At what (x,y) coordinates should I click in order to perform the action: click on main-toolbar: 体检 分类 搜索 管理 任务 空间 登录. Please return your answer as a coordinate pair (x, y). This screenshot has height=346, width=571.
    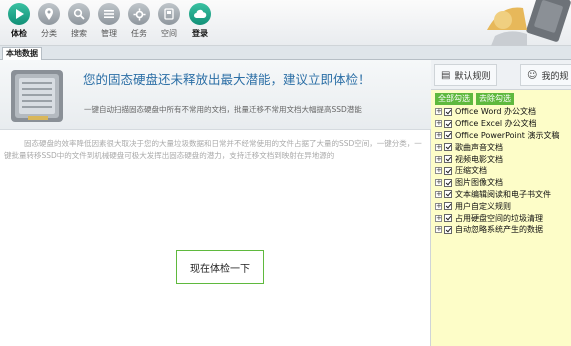
    Looking at the image, I should click on (285, 23).